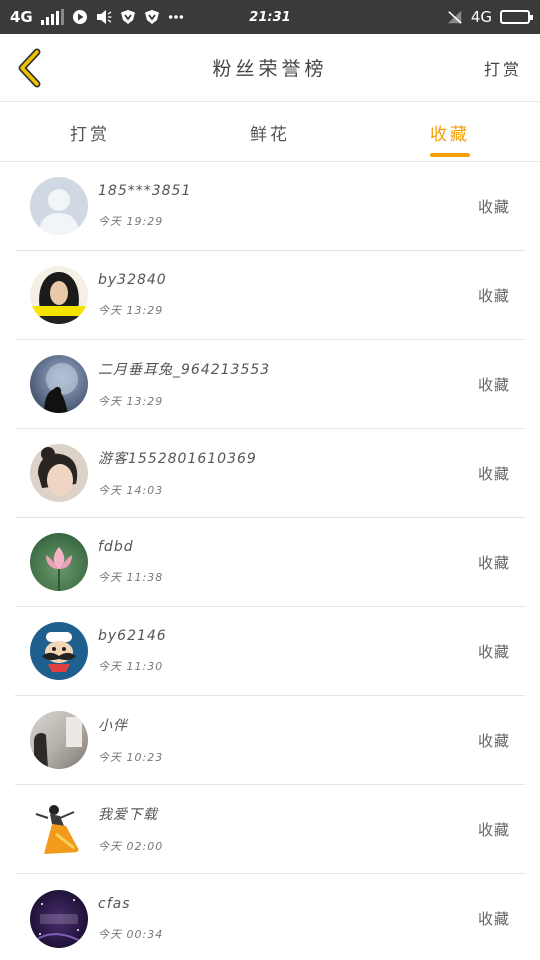 The height and width of the screenshot is (960, 540). I want to click on user-name: by32840, so click(132, 280).